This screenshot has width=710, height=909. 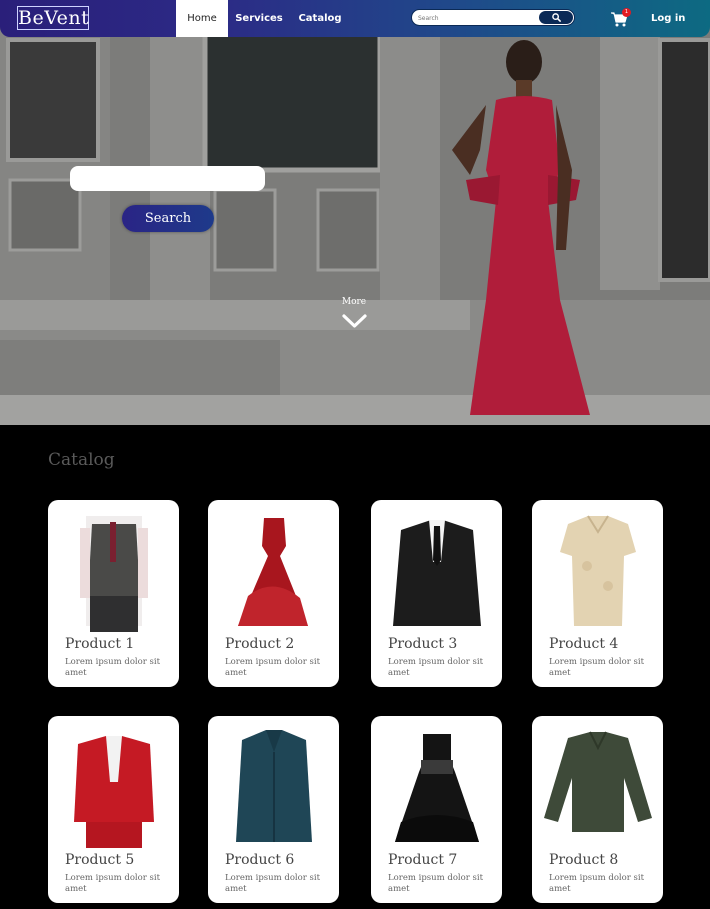 What do you see at coordinates (81, 460) in the screenshot?
I see `catalog-heading: Catalog` at bounding box center [81, 460].